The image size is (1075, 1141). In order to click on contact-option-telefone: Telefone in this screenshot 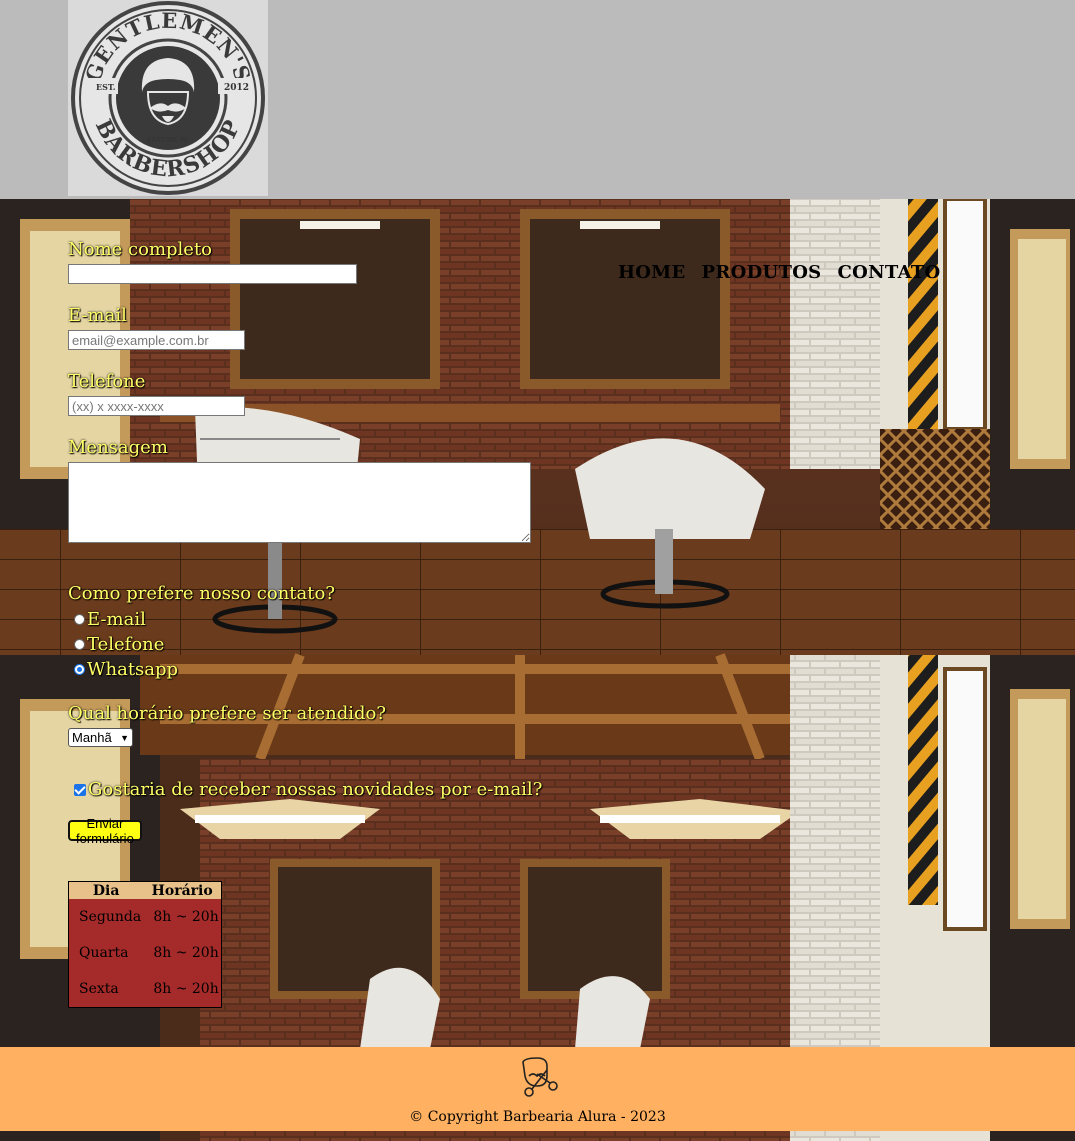, I will do `click(119, 644)`.